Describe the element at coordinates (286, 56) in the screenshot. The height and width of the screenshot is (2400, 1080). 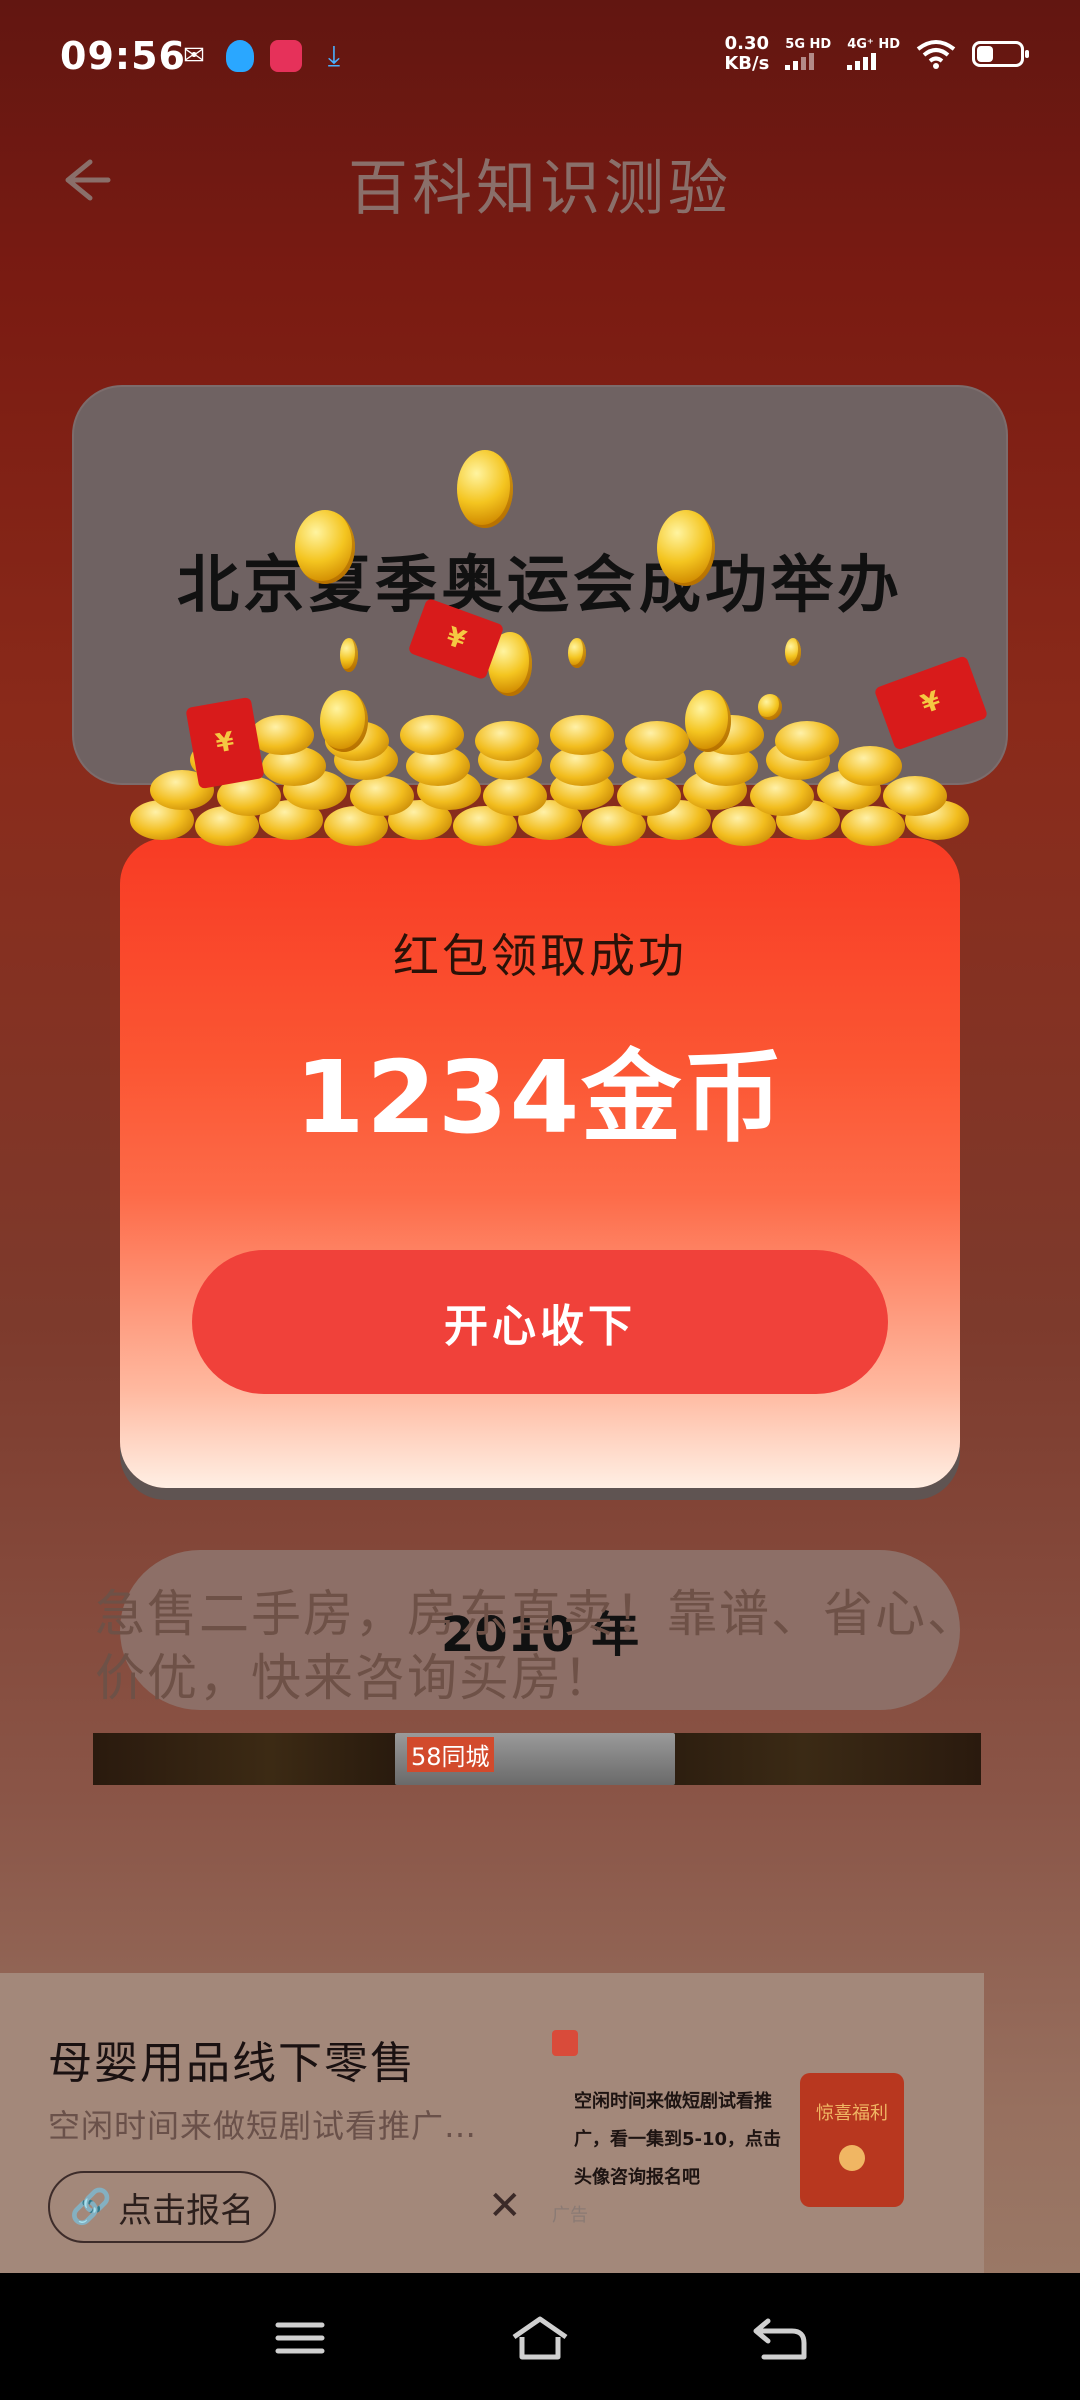
I see `app-icon` at that location.